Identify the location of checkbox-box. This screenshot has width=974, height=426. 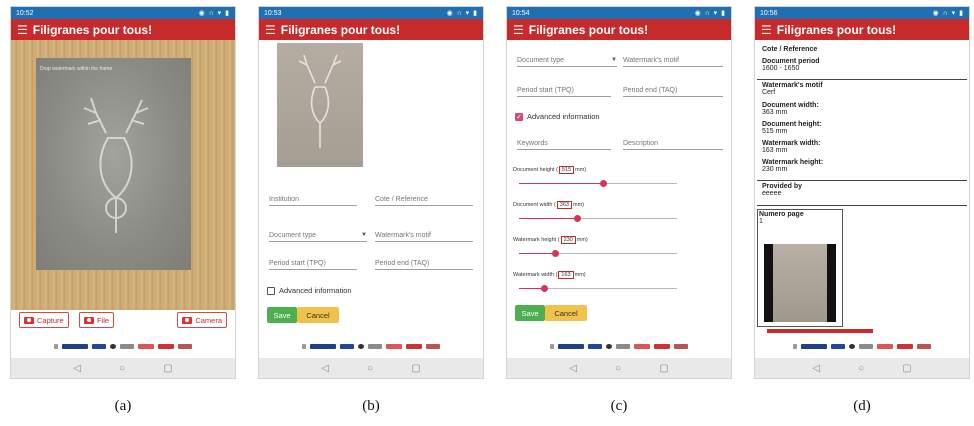
(271, 290).